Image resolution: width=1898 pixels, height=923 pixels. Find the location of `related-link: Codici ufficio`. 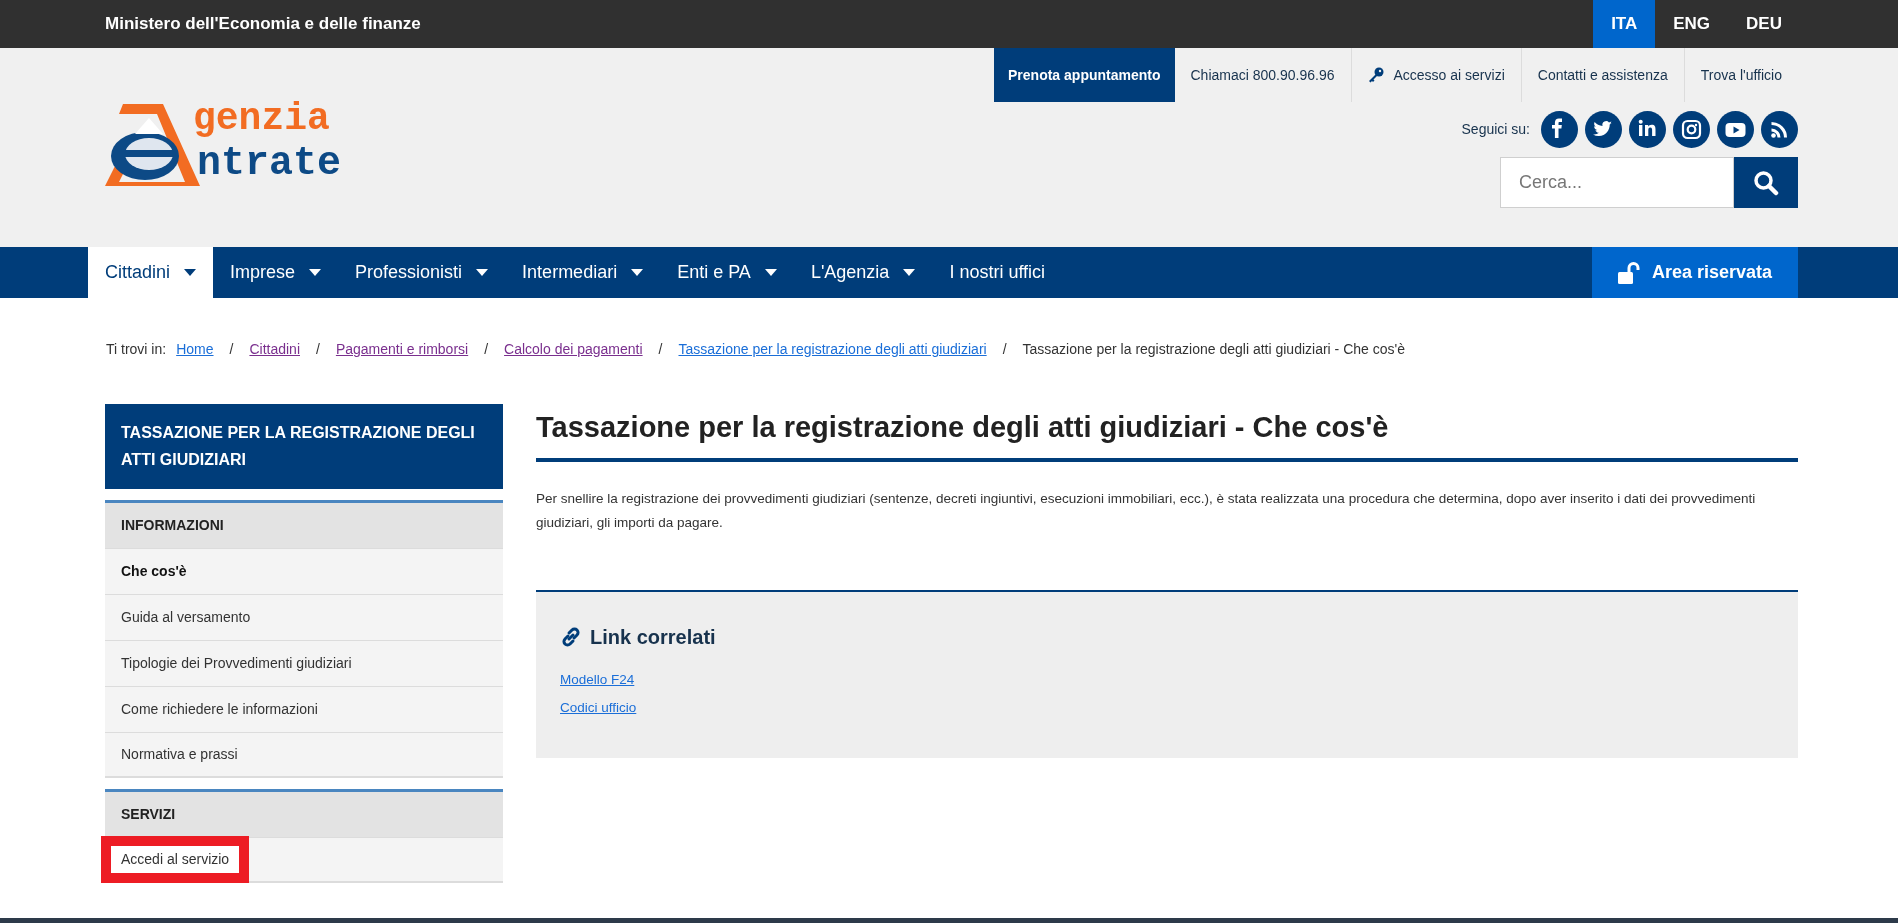

related-link: Codici ufficio is located at coordinates (598, 707).